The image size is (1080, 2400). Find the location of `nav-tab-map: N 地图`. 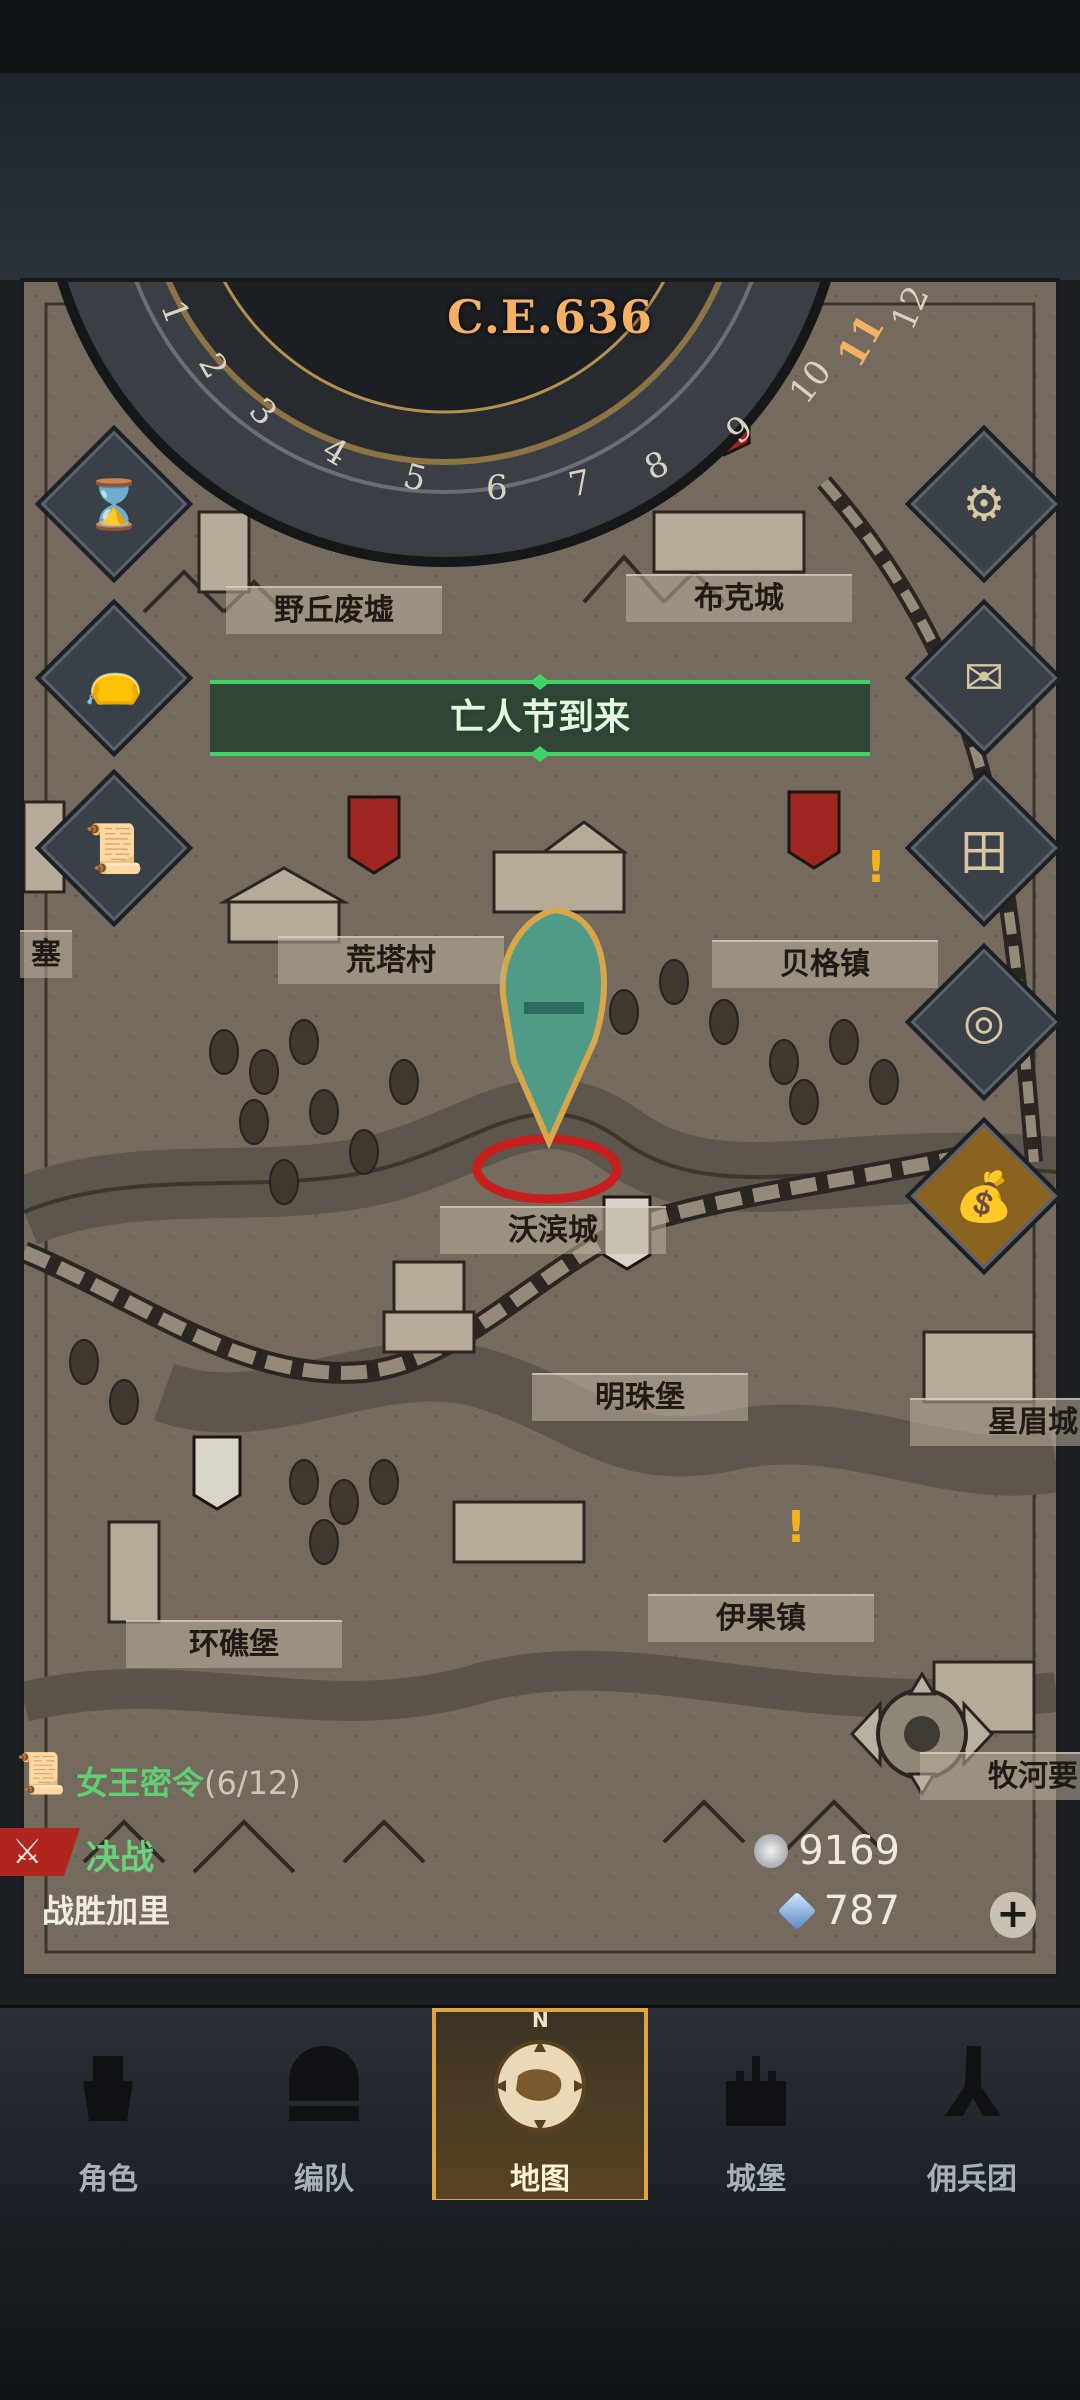

nav-tab-map: N 地图 is located at coordinates (540, 2105).